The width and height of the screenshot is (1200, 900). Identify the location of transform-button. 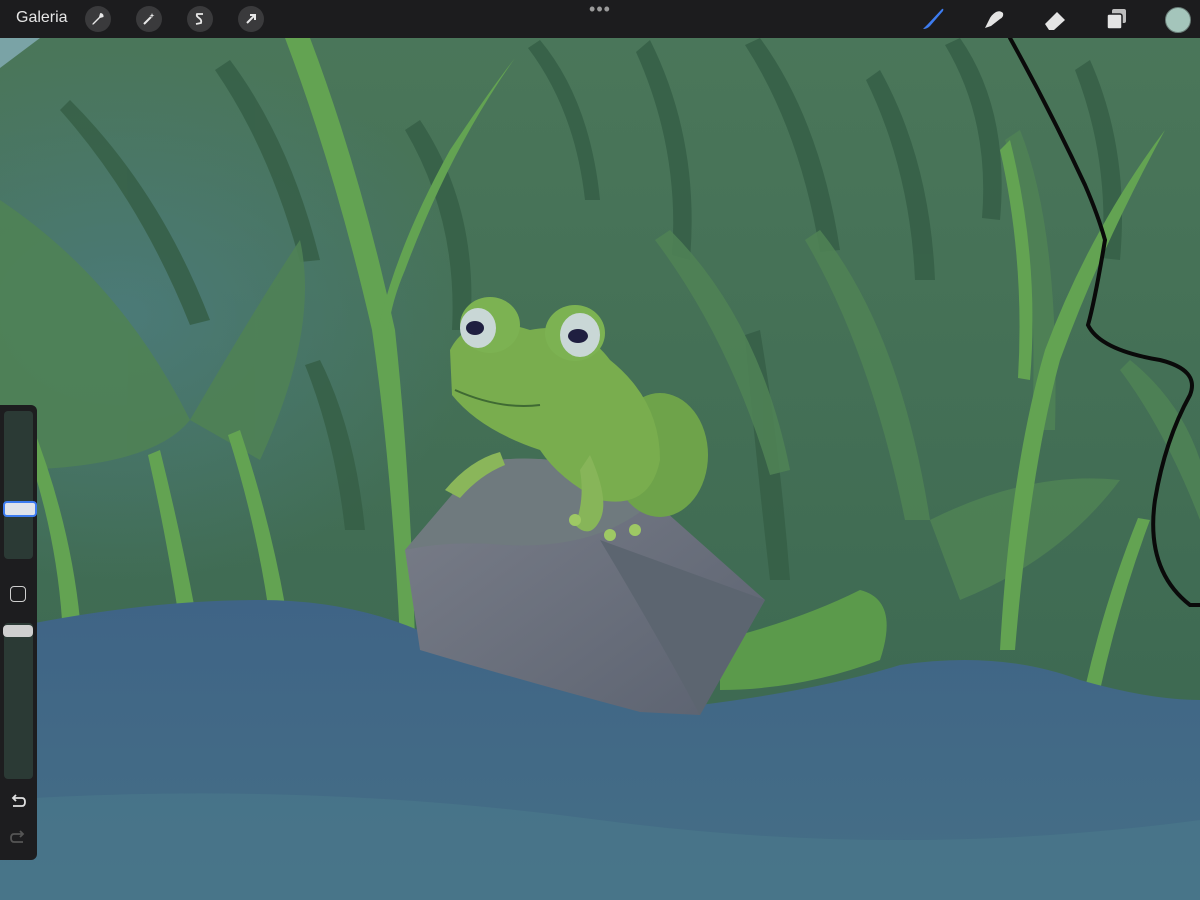
(251, 19).